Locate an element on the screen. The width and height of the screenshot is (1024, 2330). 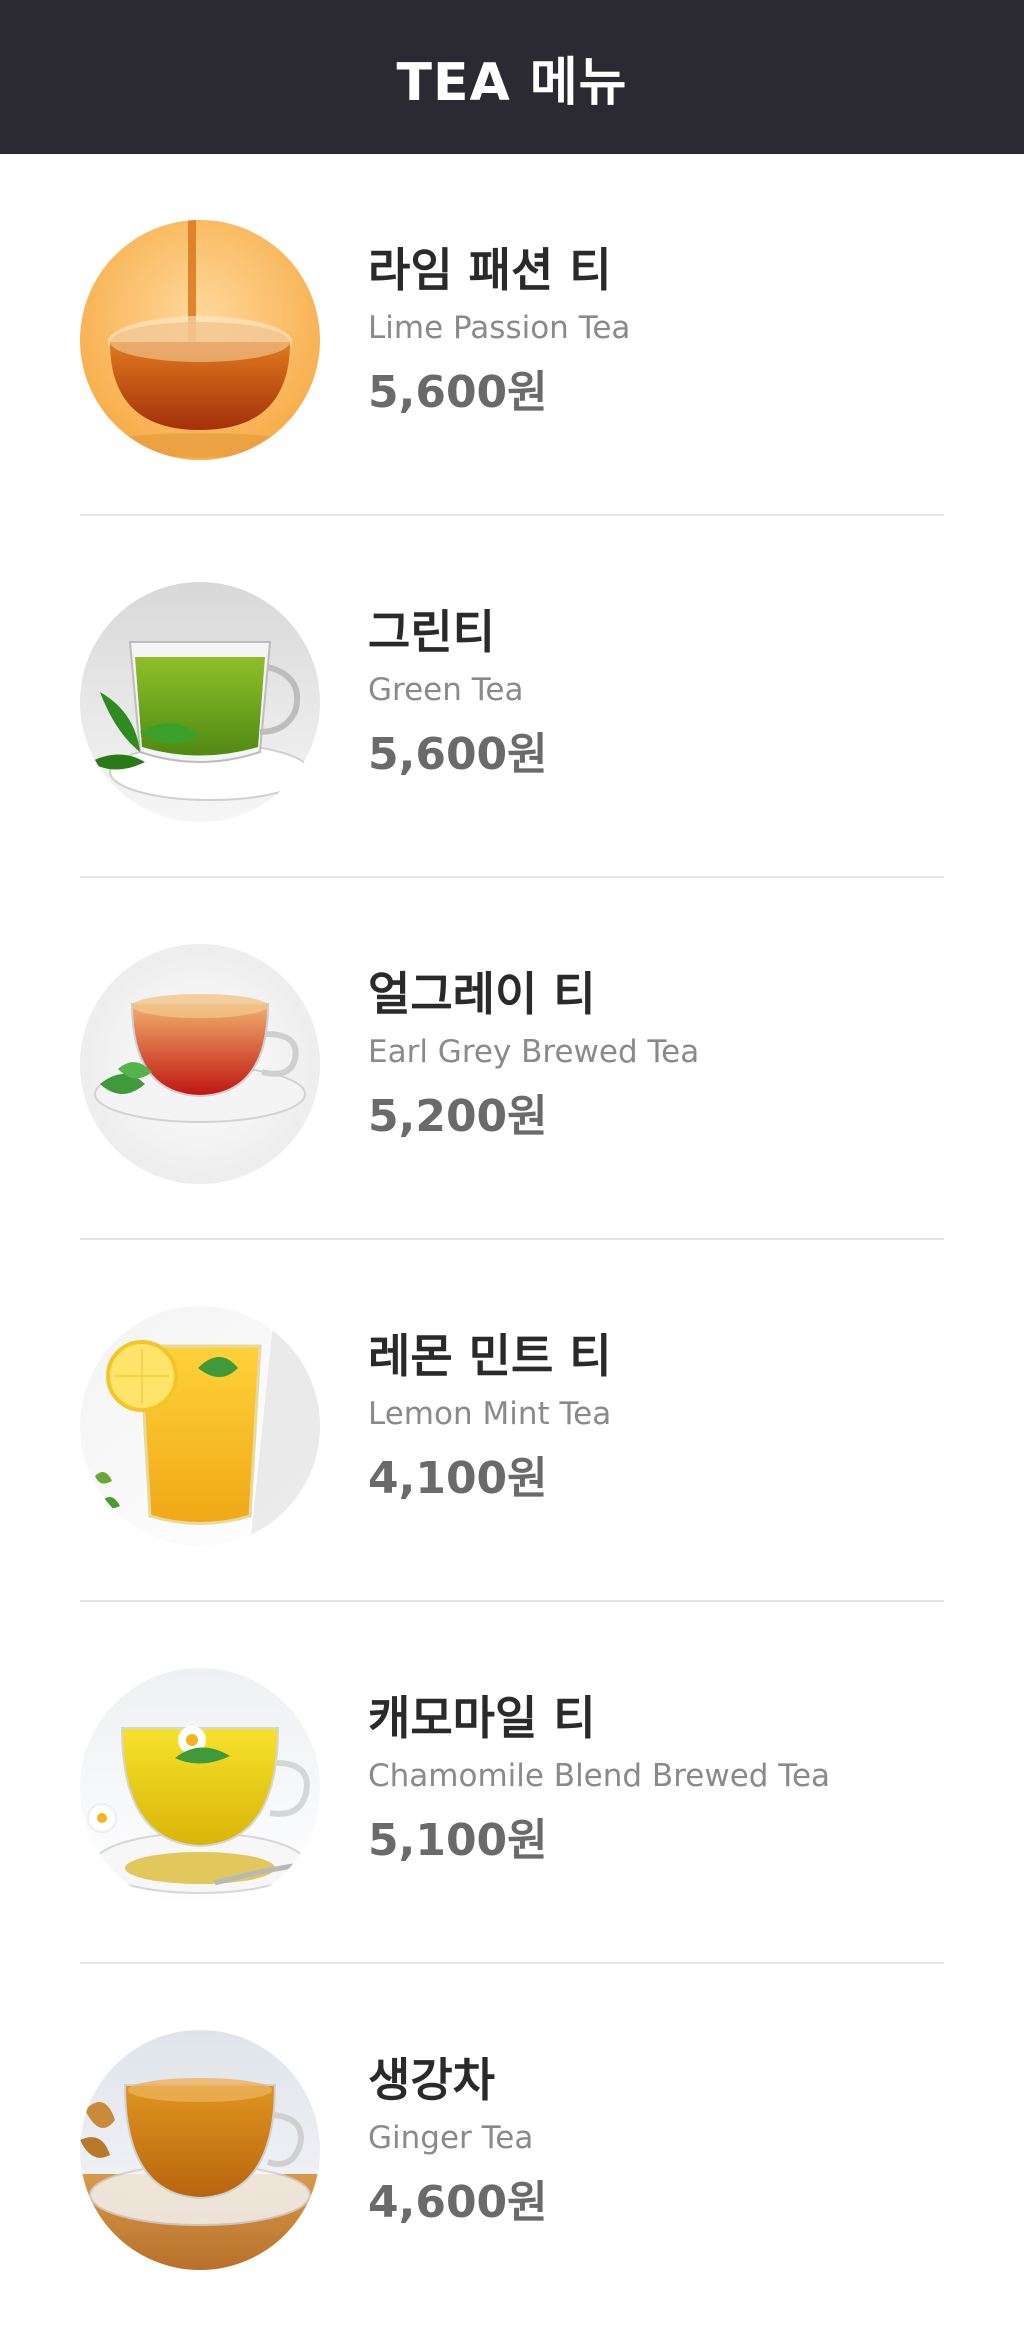
tea-price: 5,100원 is located at coordinates (458, 1840).